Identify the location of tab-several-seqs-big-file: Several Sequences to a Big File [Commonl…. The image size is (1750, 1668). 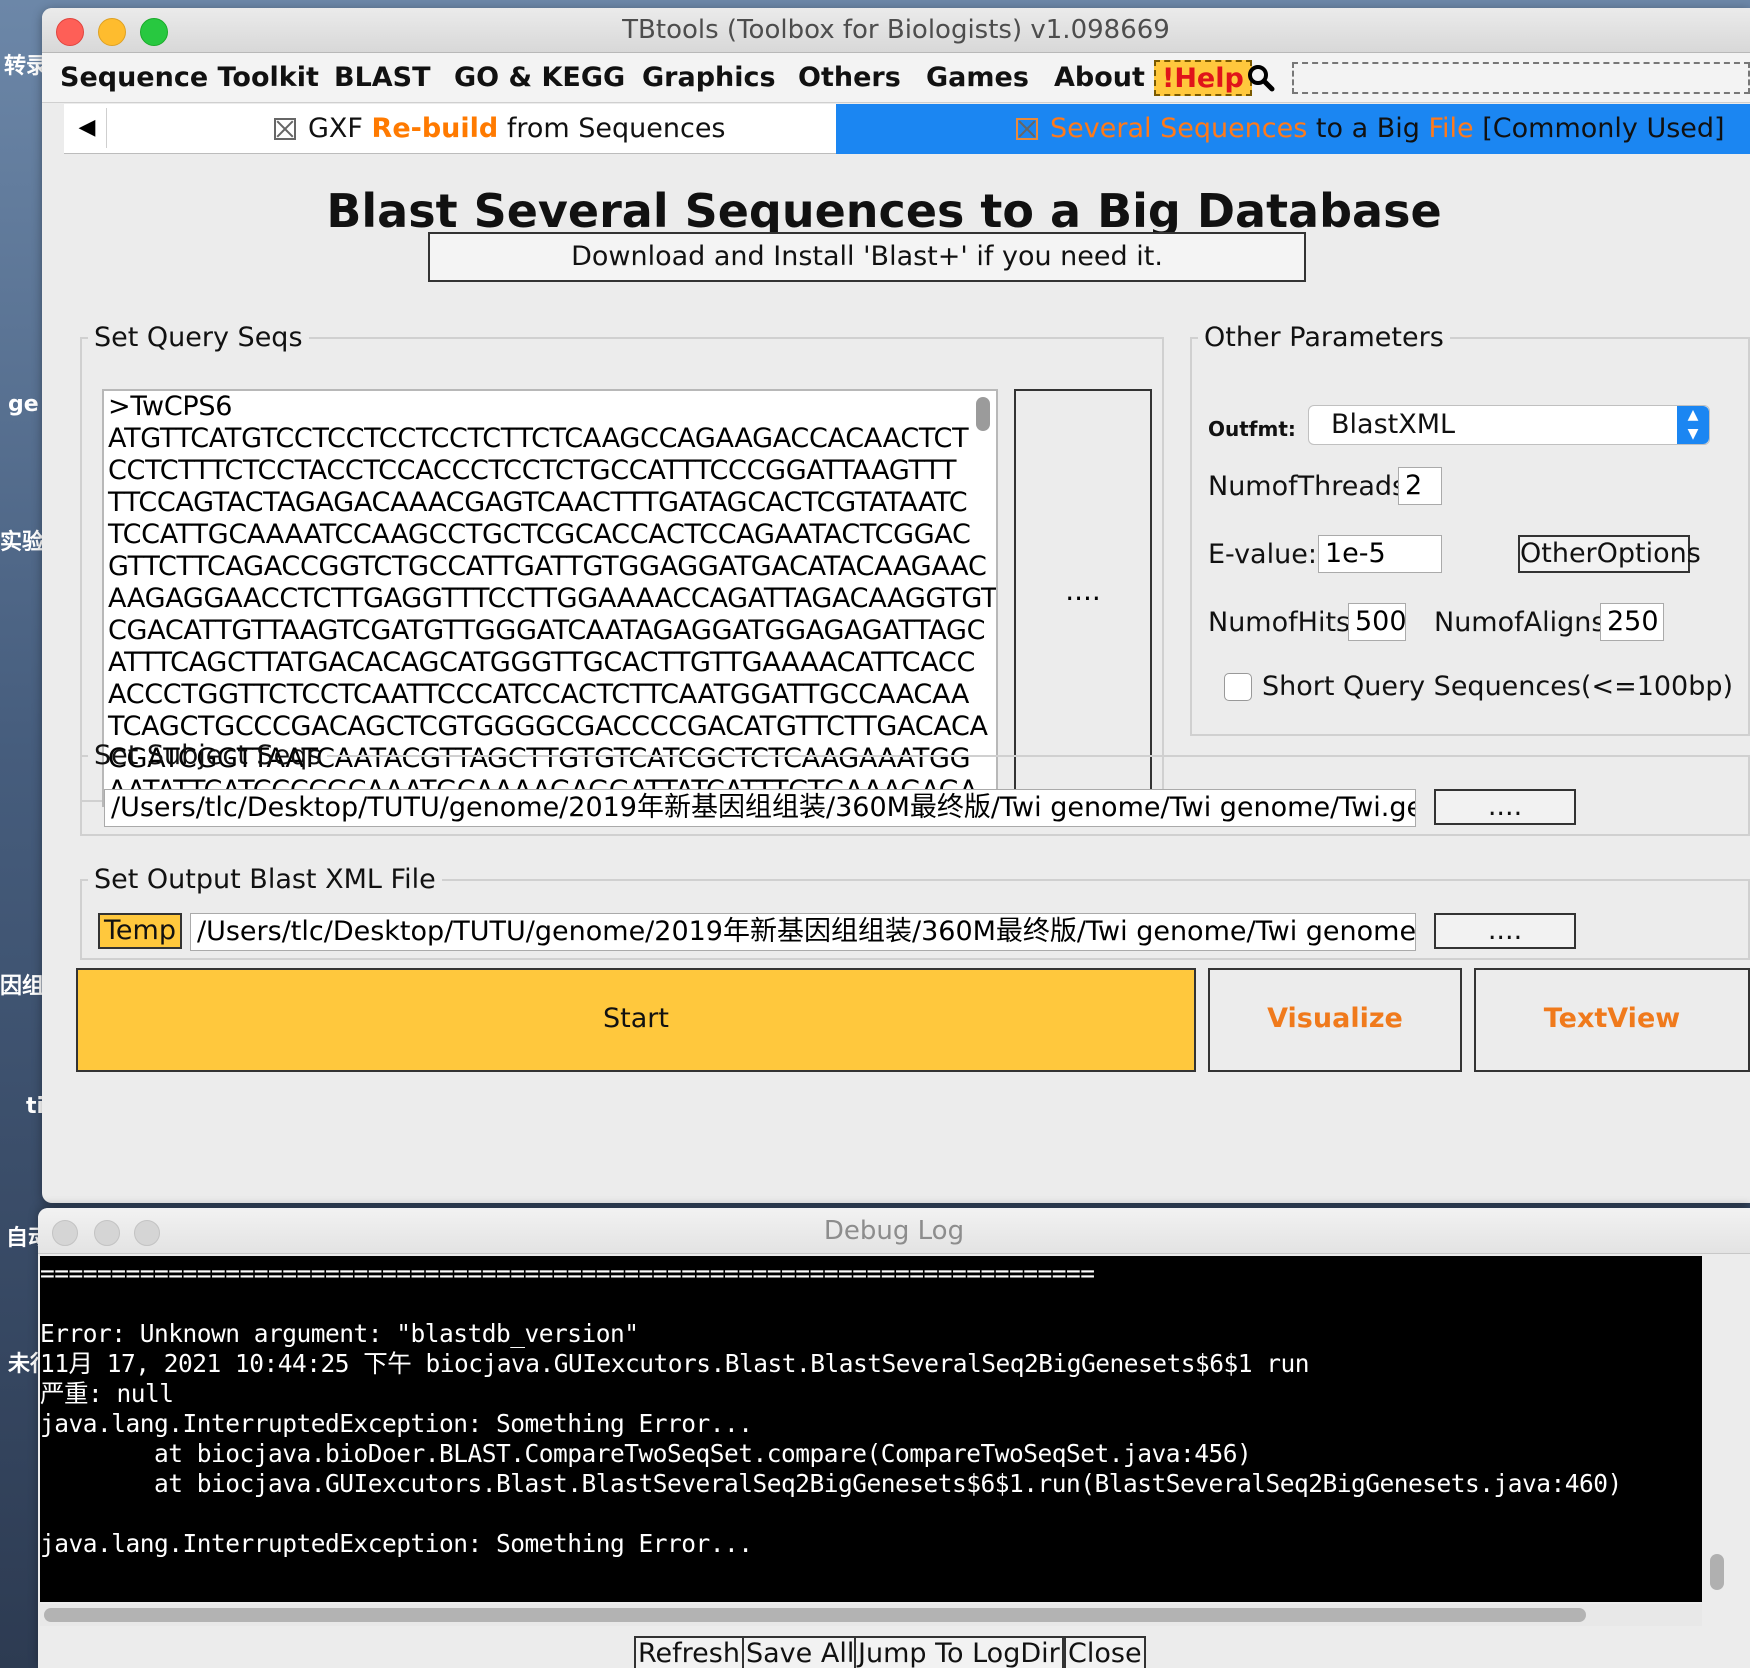
(1293, 129).